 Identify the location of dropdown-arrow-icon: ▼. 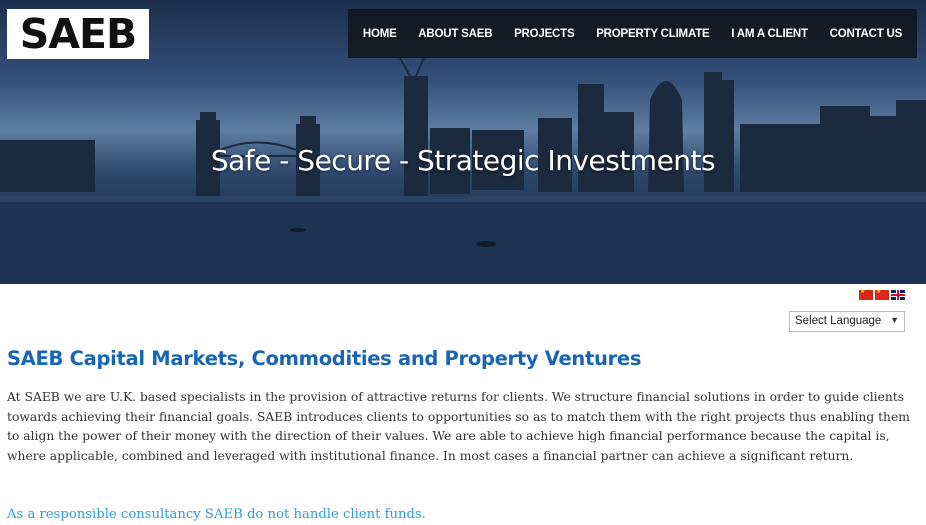
(894, 320).